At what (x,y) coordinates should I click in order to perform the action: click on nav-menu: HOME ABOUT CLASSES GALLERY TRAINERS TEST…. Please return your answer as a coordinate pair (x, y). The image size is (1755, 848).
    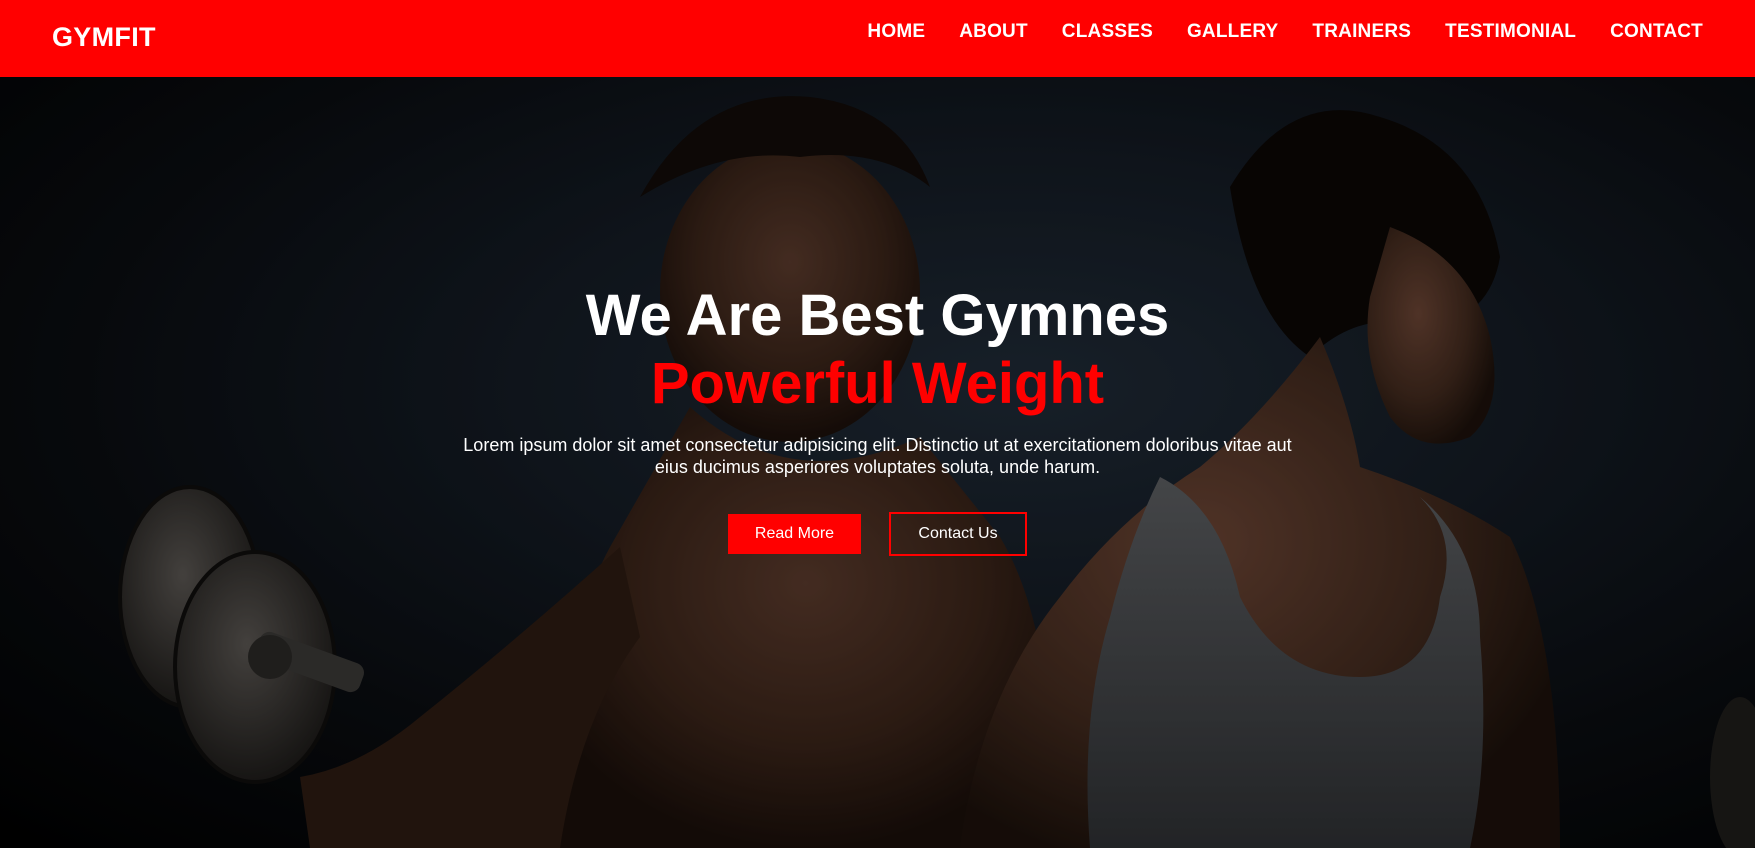
    Looking at the image, I should click on (1268, 32).